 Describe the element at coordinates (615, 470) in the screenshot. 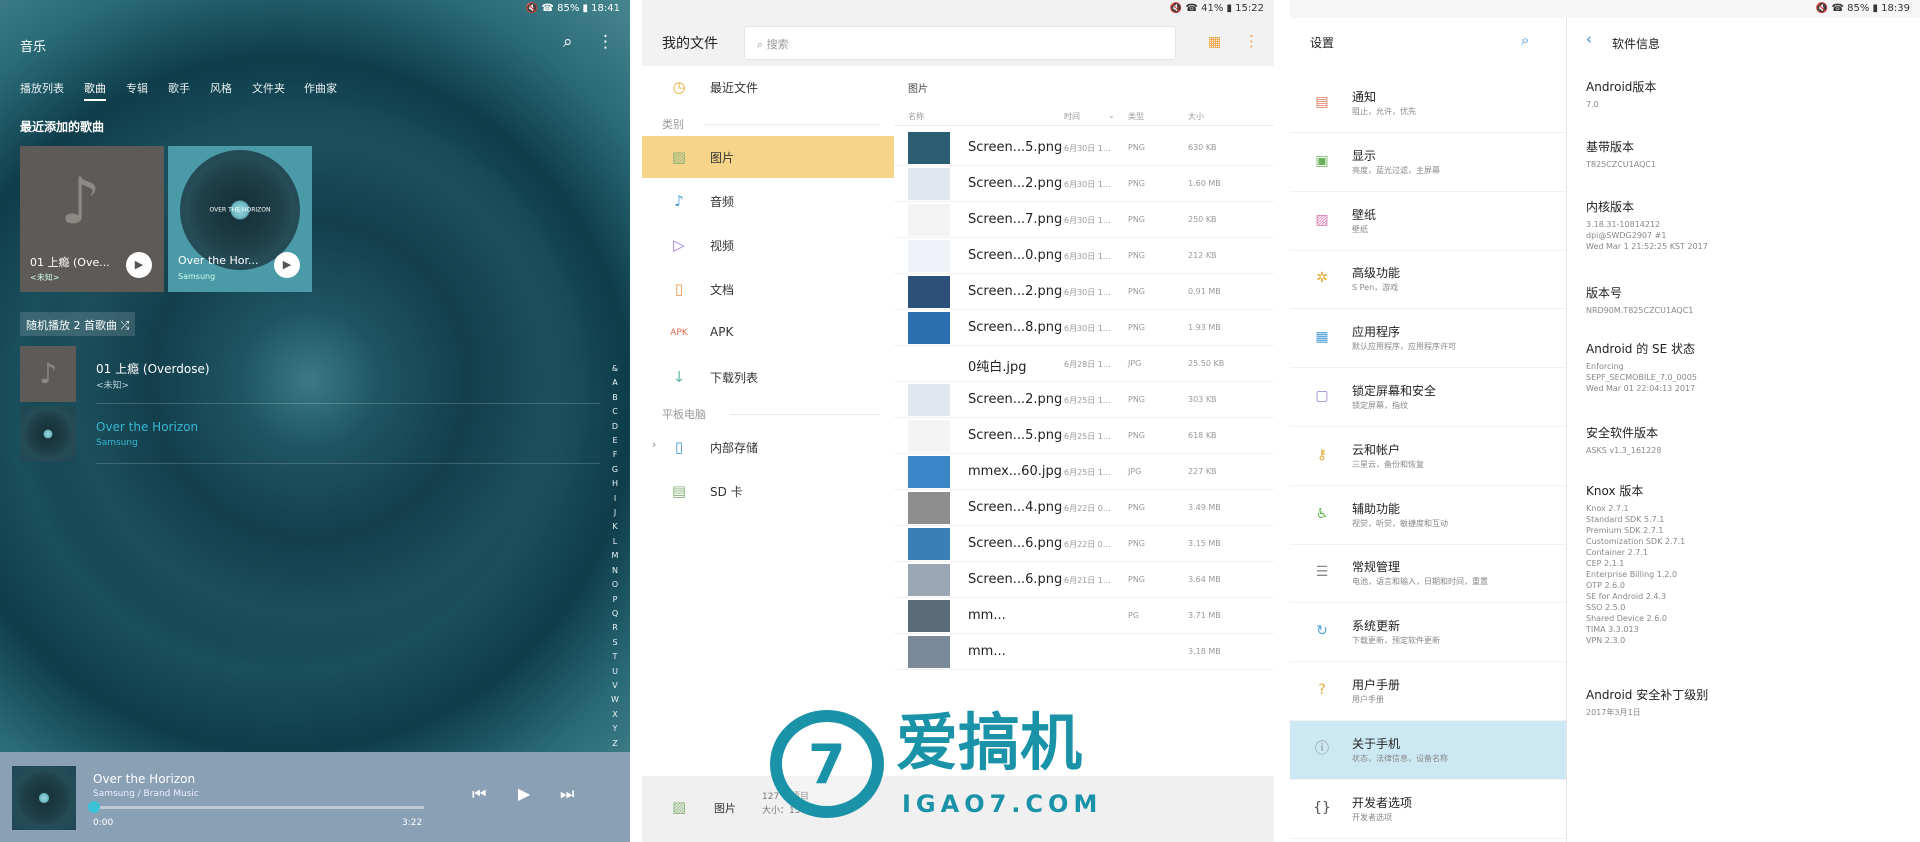

I see `alpha-index-letter: G` at that location.